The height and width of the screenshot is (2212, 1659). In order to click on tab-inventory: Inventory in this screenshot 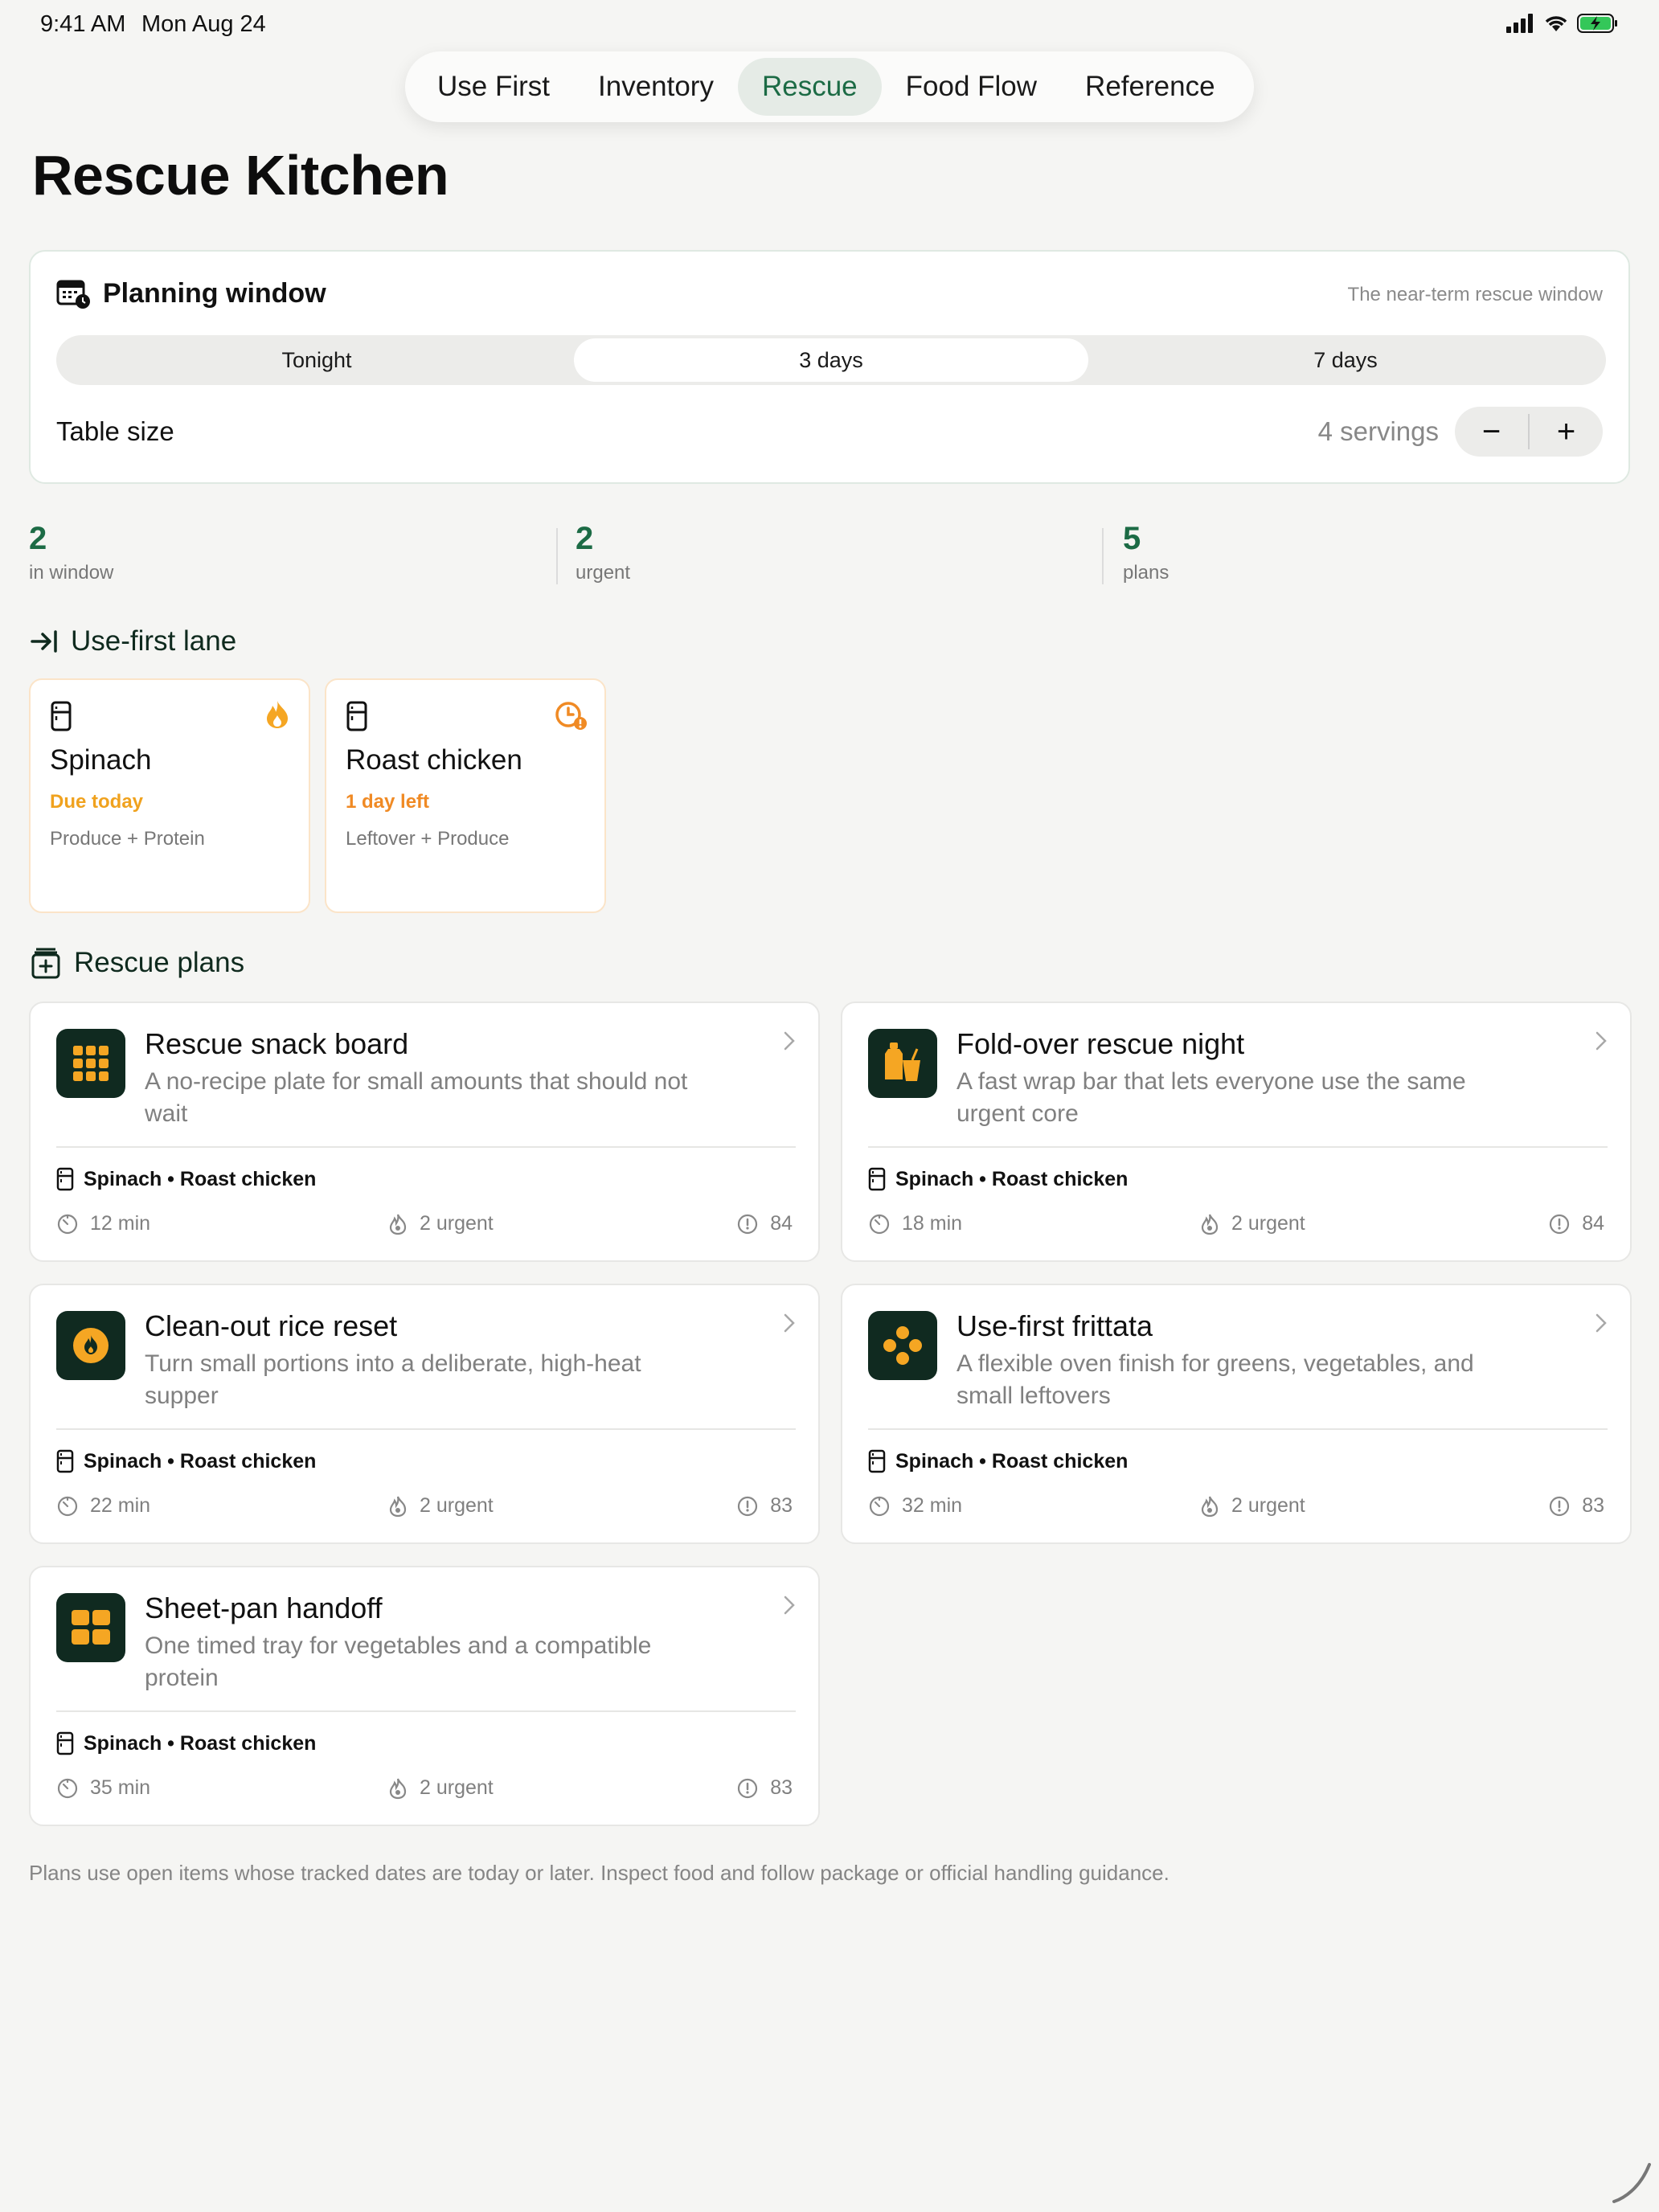, I will do `click(656, 87)`.